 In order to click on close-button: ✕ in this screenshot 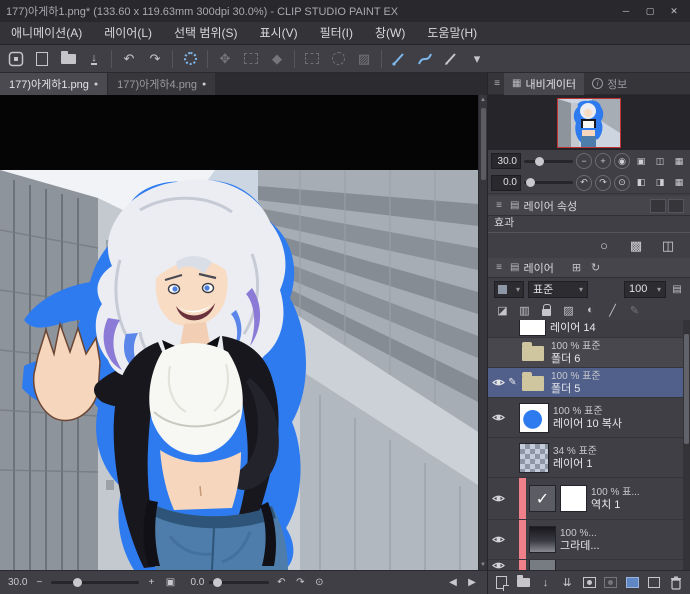, I will do `click(674, 11)`.